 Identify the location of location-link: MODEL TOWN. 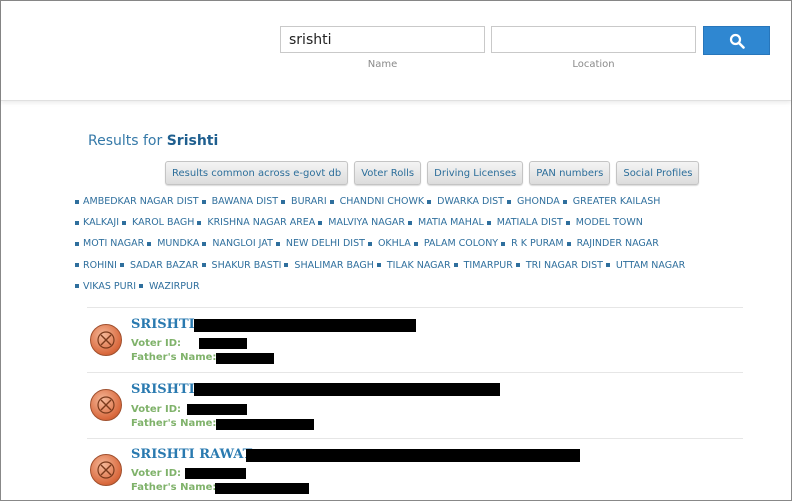
(609, 222).